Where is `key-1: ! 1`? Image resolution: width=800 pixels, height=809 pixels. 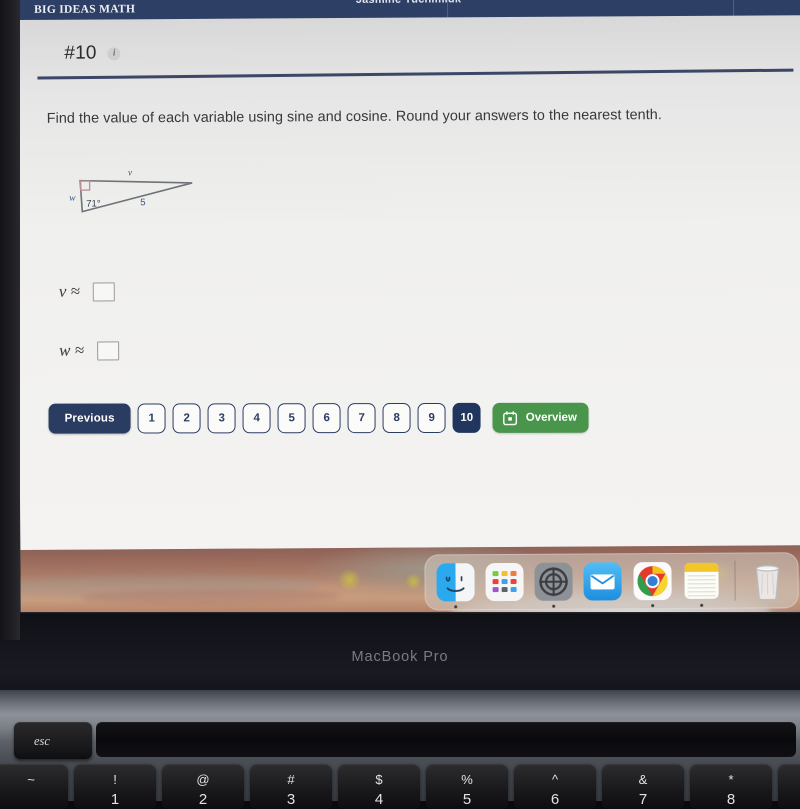
key-1: ! 1 is located at coordinates (115, 786).